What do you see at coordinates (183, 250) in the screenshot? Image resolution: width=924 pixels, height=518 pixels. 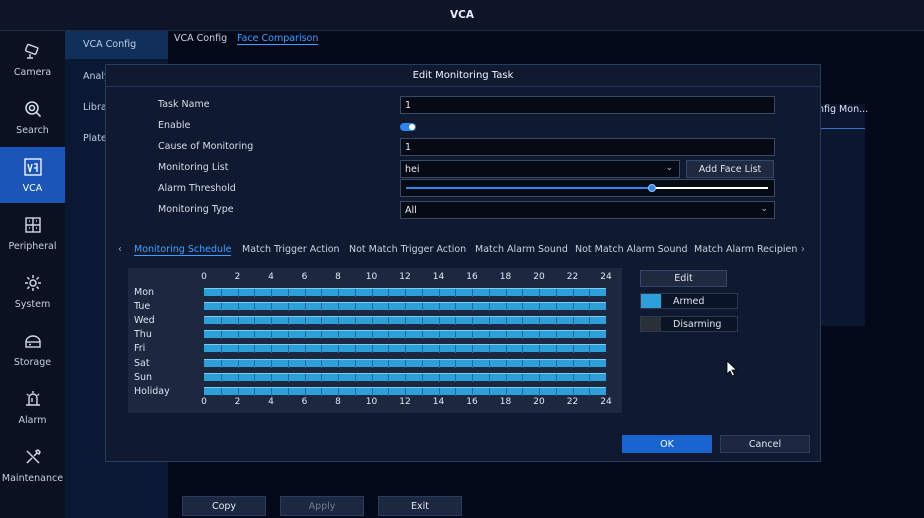 I see `tab-monitoring-schedule: Monitoring Schedule` at bounding box center [183, 250].